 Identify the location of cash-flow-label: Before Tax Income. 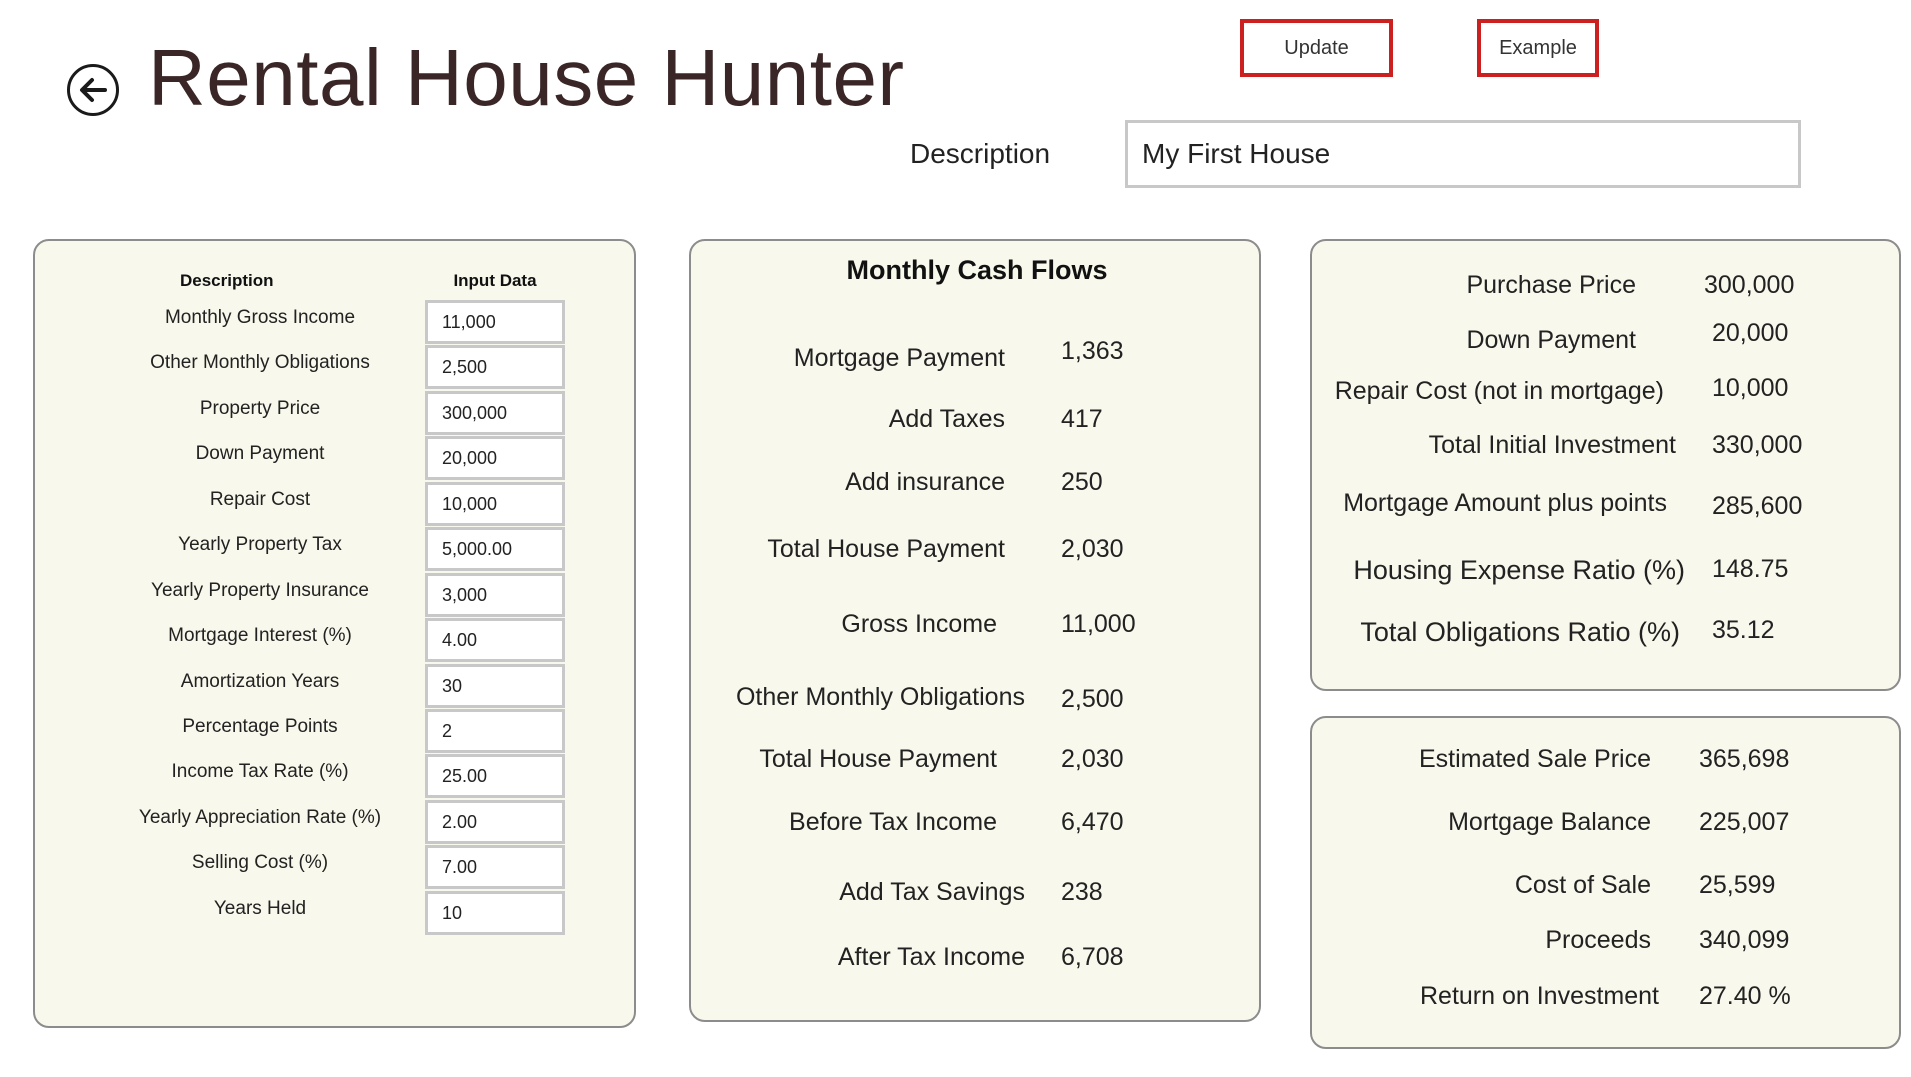
(893, 822).